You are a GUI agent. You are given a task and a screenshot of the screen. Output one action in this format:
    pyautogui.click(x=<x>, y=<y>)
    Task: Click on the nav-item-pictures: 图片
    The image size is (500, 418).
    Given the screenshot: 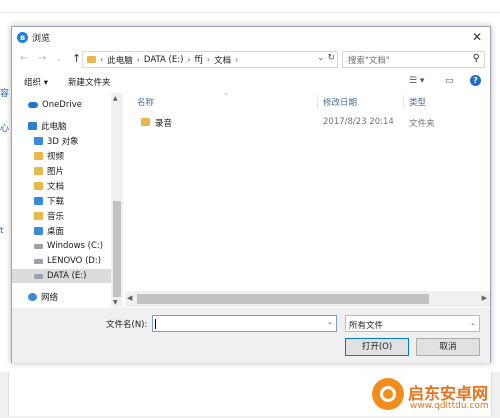 What is the action you would take?
    pyautogui.click(x=49, y=171)
    